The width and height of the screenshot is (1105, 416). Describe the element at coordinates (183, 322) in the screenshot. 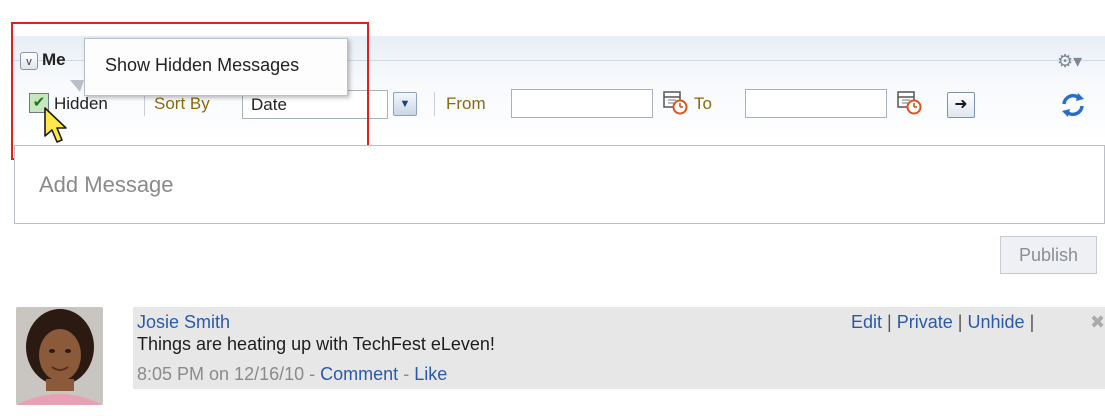

I see `author-link: Josie Smith` at that location.